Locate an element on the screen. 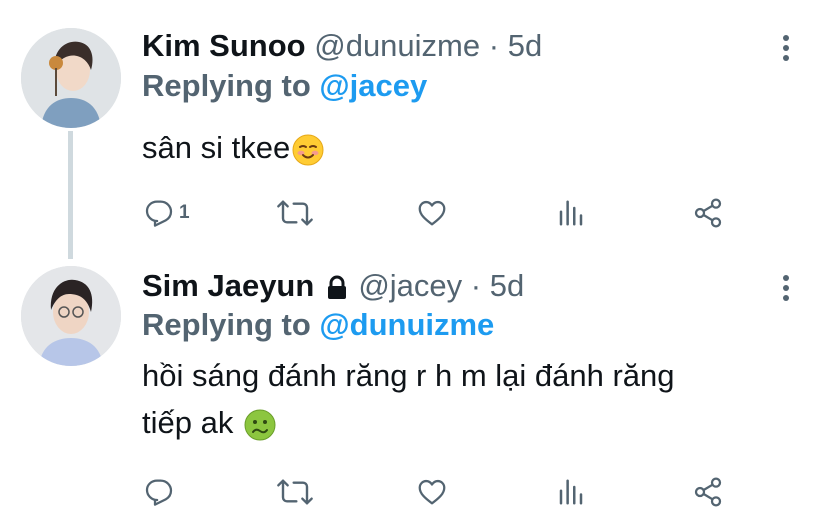 The image size is (828, 515). reply-count: 1 is located at coordinates (184, 212).